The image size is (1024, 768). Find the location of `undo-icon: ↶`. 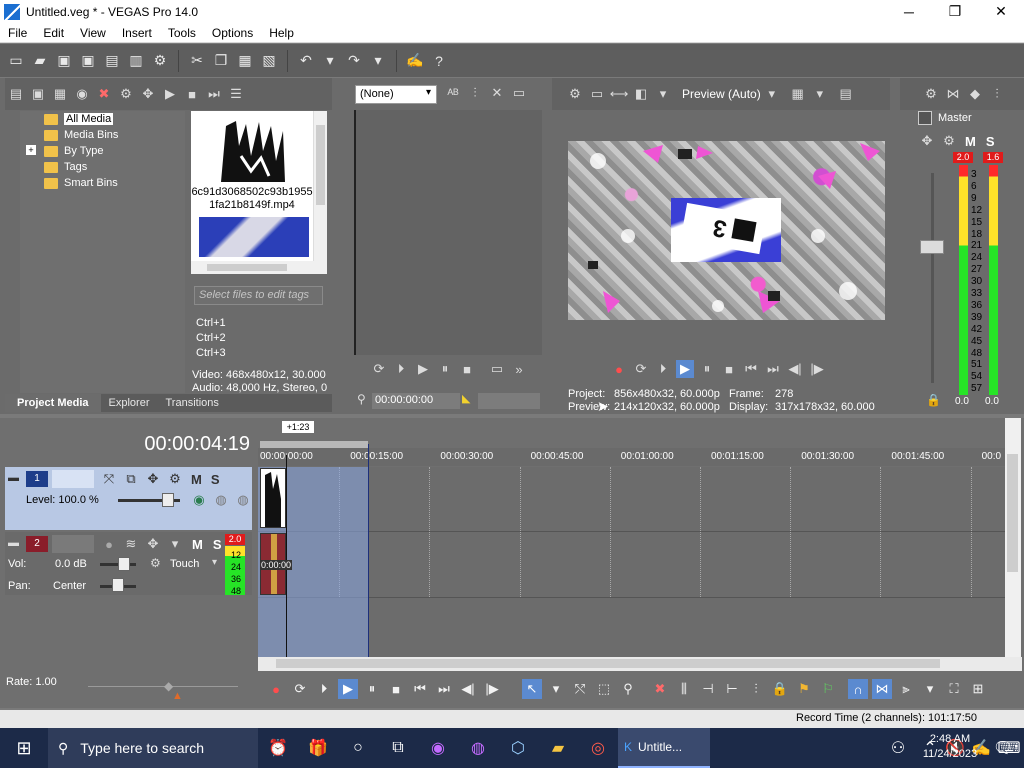

undo-icon: ↶ is located at coordinates (306, 61).